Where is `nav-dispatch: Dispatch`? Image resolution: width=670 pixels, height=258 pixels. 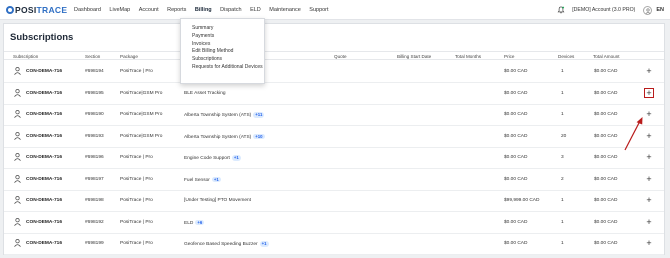 nav-dispatch: Dispatch is located at coordinates (230, 10).